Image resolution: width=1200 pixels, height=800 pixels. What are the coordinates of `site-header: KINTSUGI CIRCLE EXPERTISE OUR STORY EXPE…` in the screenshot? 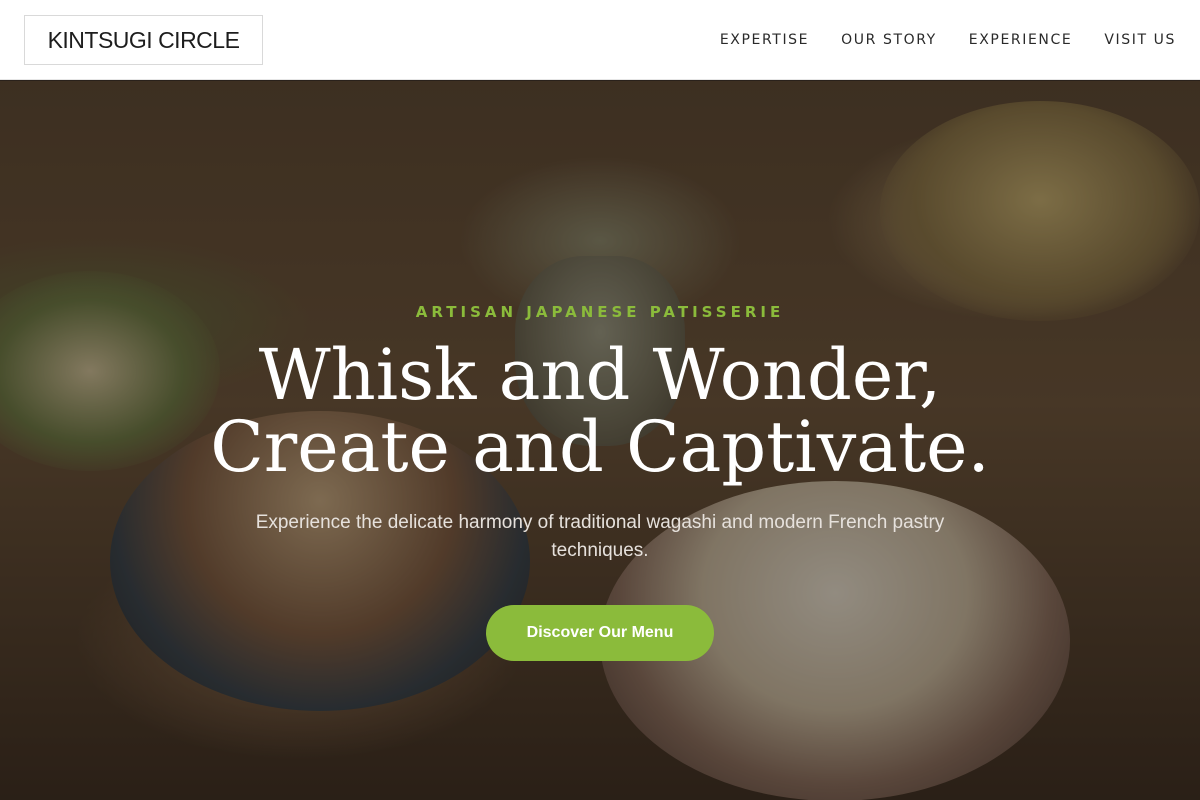 It's located at (600, 40).